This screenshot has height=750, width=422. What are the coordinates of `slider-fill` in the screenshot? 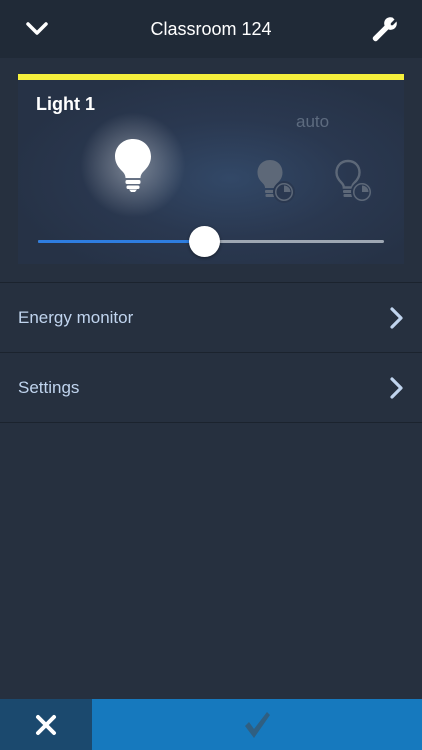 It's located at (121, 241).